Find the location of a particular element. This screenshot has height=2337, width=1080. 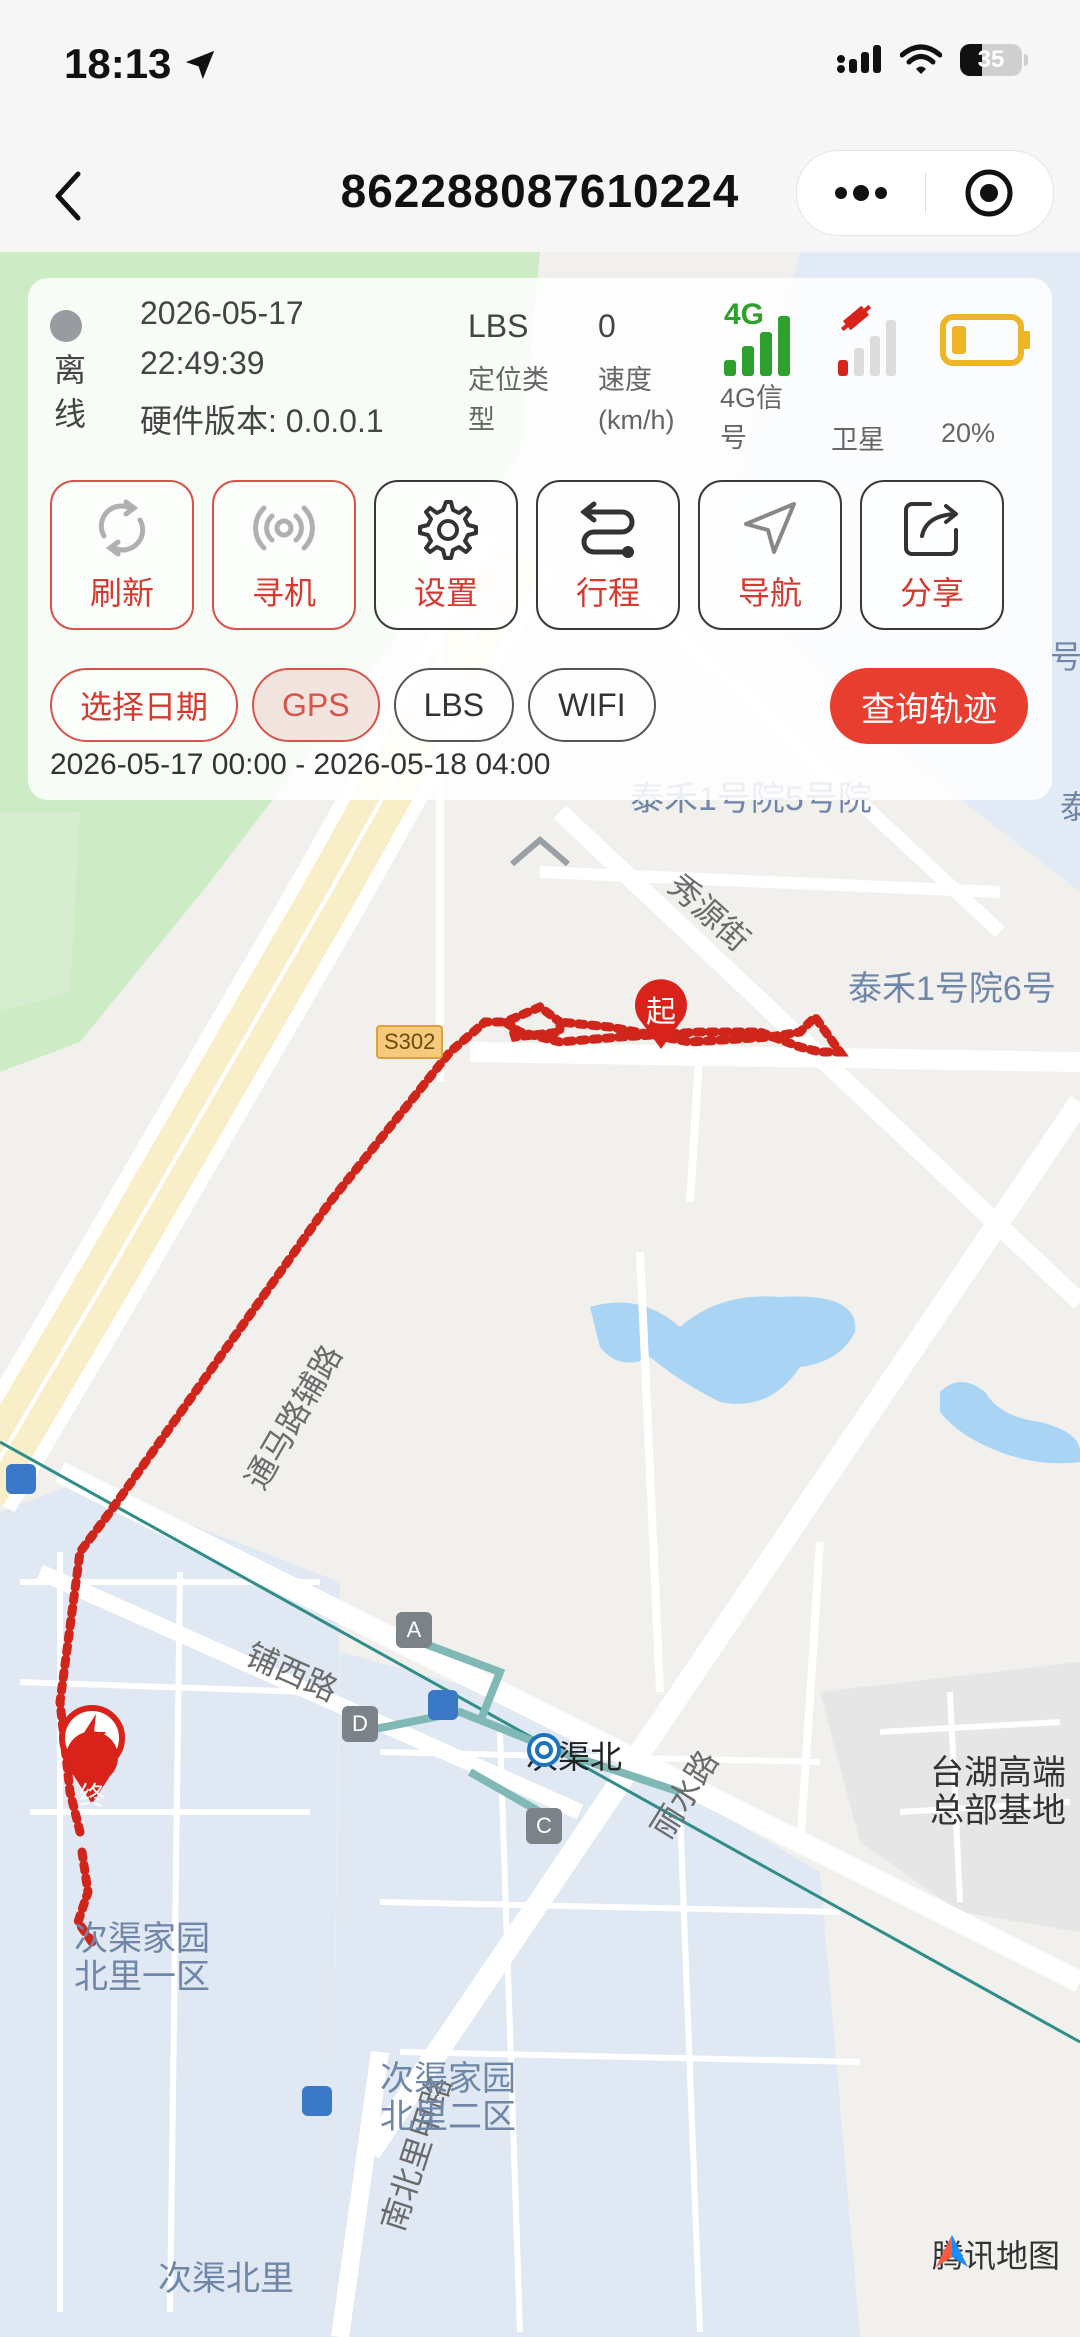

settings-button: 设置 is located at coordinates (446, 555).